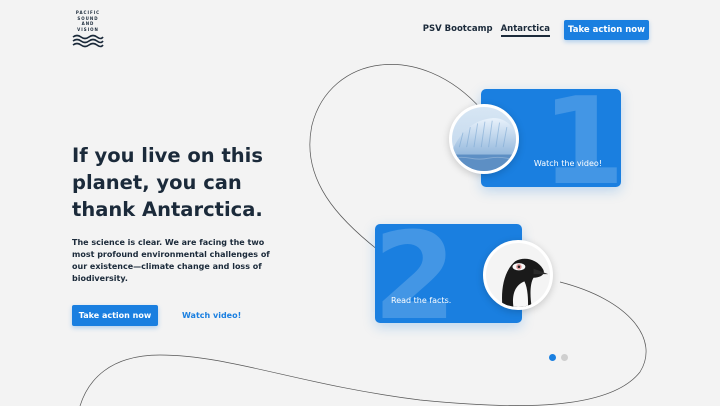 The image size is (720, 406). What do you see at coordinates (518, 275) in the screenshot?
I see `penguin-image` at bounding box center [518, 275].